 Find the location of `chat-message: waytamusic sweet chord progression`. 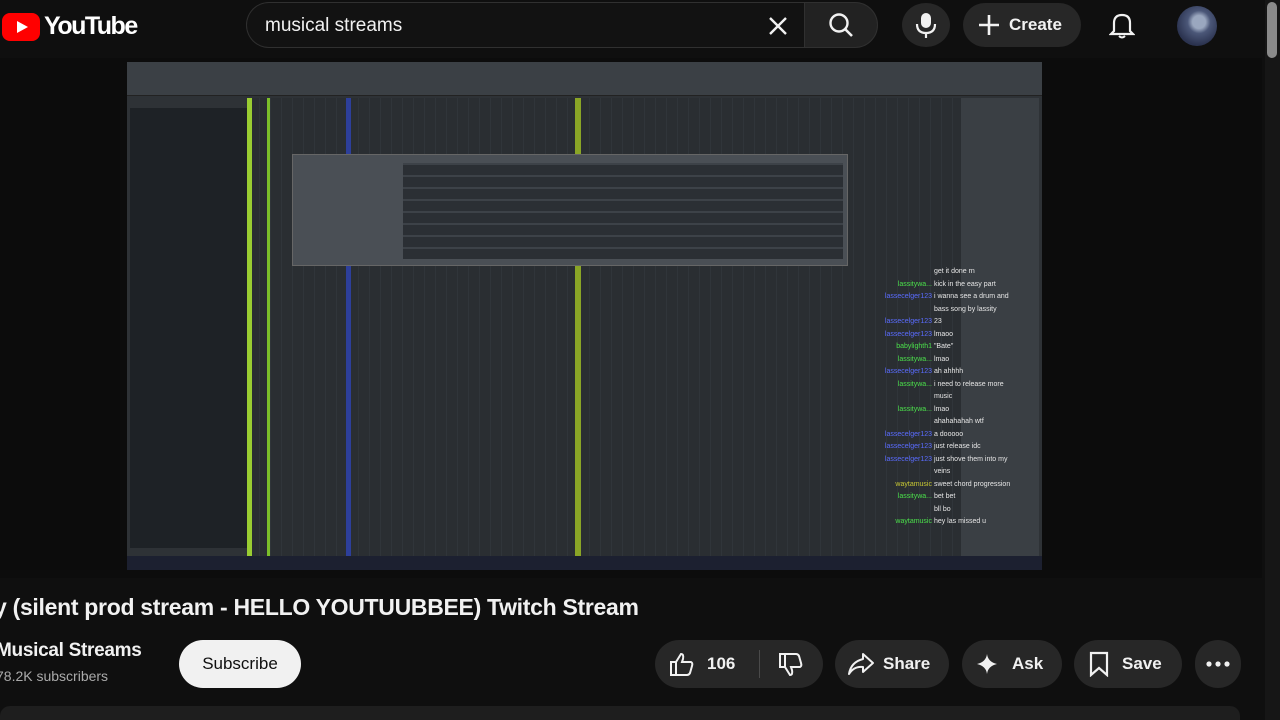

chat-message: waytamusic sweet chord progression is located at coordinates (956, 485).